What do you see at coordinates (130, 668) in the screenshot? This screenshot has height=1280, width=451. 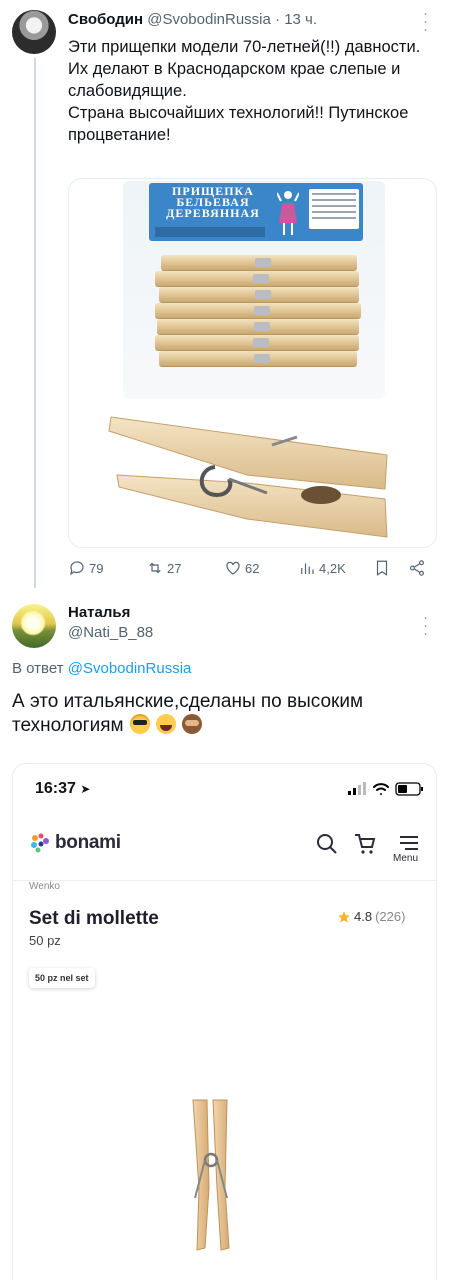 I see `replying-to-link: @SvobodinRussia` at bounding box center [130, 668].